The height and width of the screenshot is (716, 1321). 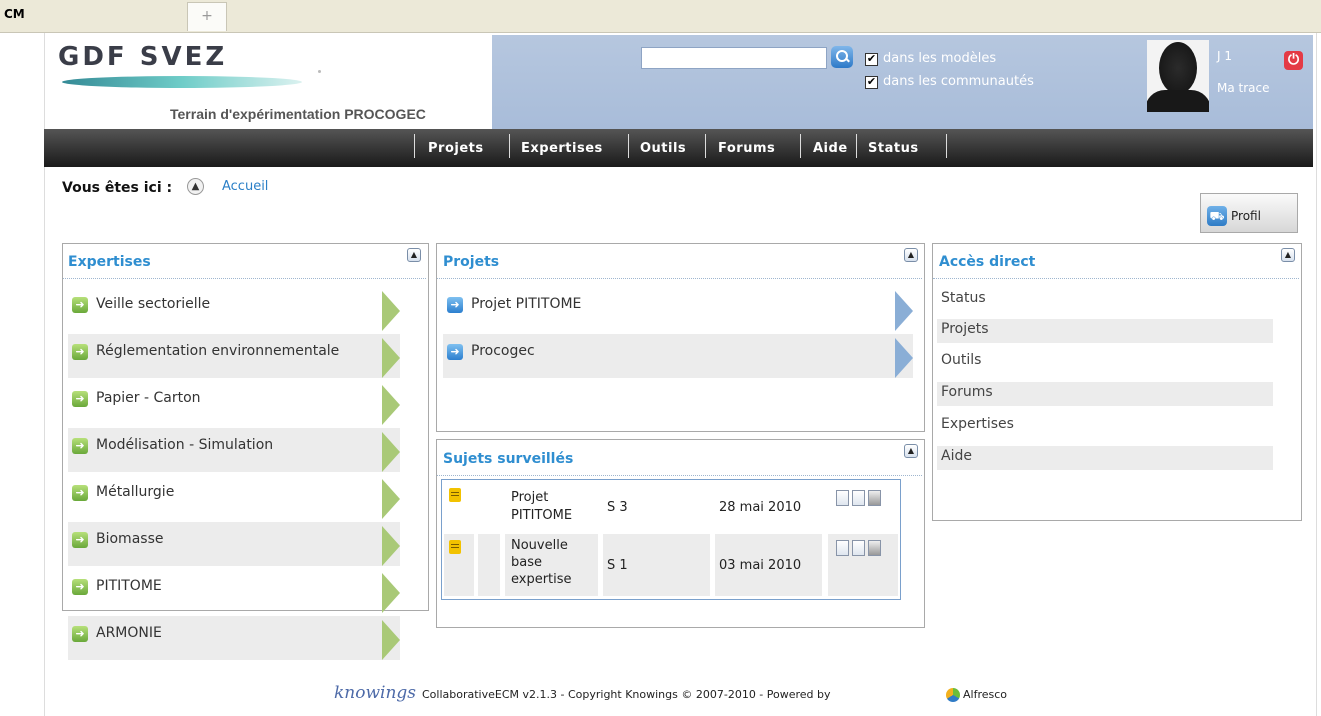 I want to click on subject-name: Nouvelle, so click(x=539, y=545).